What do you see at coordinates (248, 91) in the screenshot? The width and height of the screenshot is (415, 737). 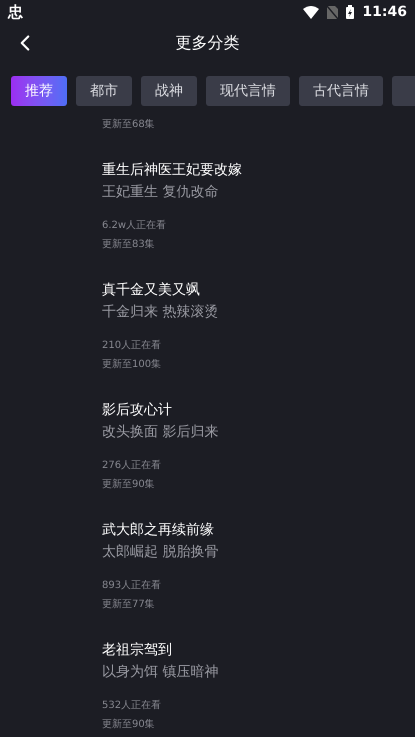 I see `category-tab: 现代言情` at bounding box center [248, 91].